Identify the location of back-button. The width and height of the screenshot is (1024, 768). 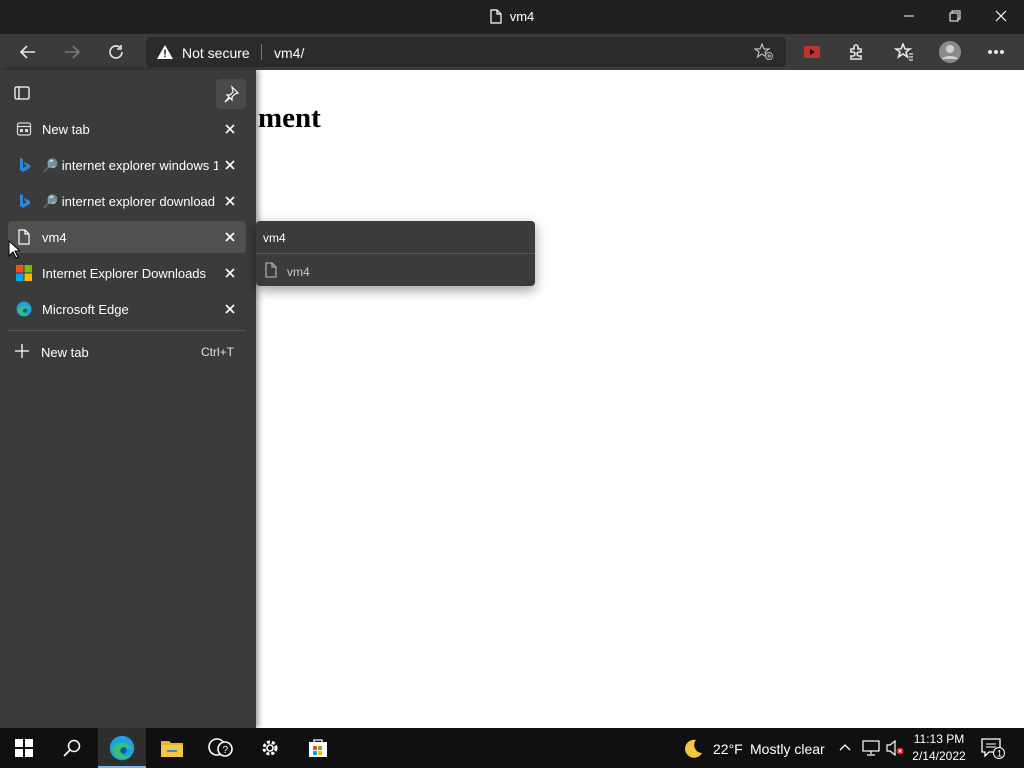
(28, 52).